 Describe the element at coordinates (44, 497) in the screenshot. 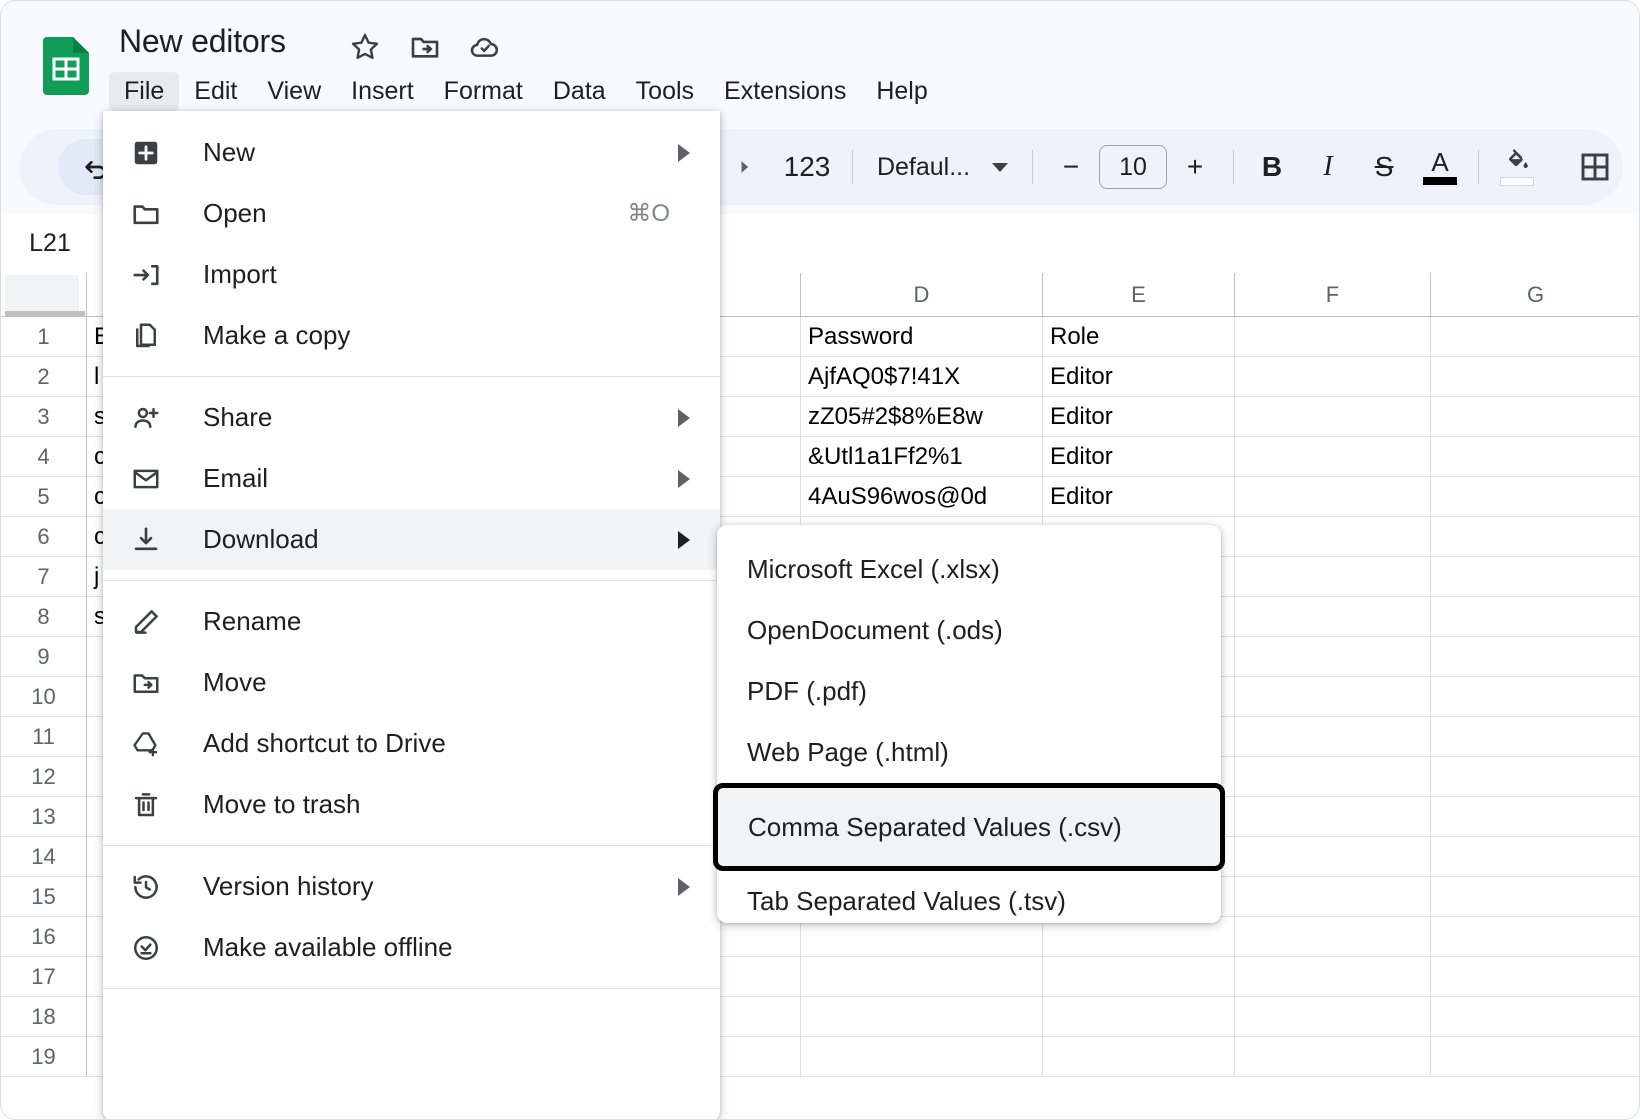

I see `row-header: 5` at that location.